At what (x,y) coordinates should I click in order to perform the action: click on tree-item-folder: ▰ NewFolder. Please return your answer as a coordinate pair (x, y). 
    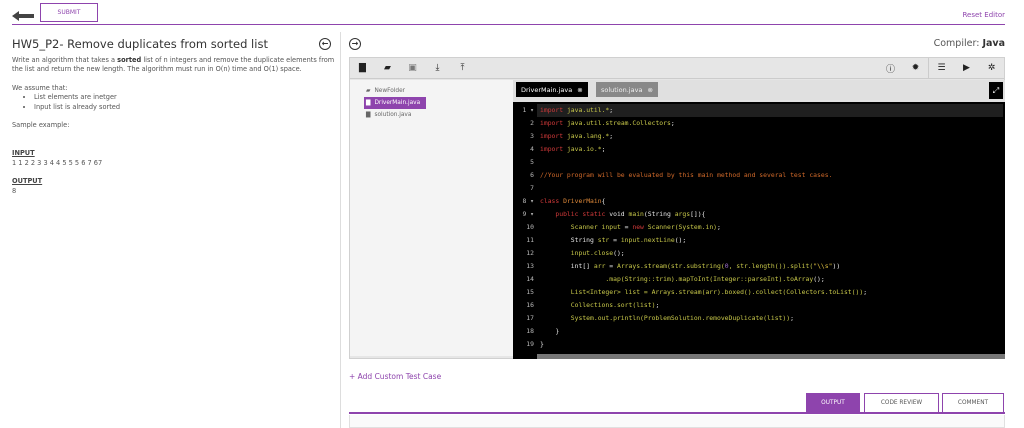
    Looking at the image, I should click on (434, 91).